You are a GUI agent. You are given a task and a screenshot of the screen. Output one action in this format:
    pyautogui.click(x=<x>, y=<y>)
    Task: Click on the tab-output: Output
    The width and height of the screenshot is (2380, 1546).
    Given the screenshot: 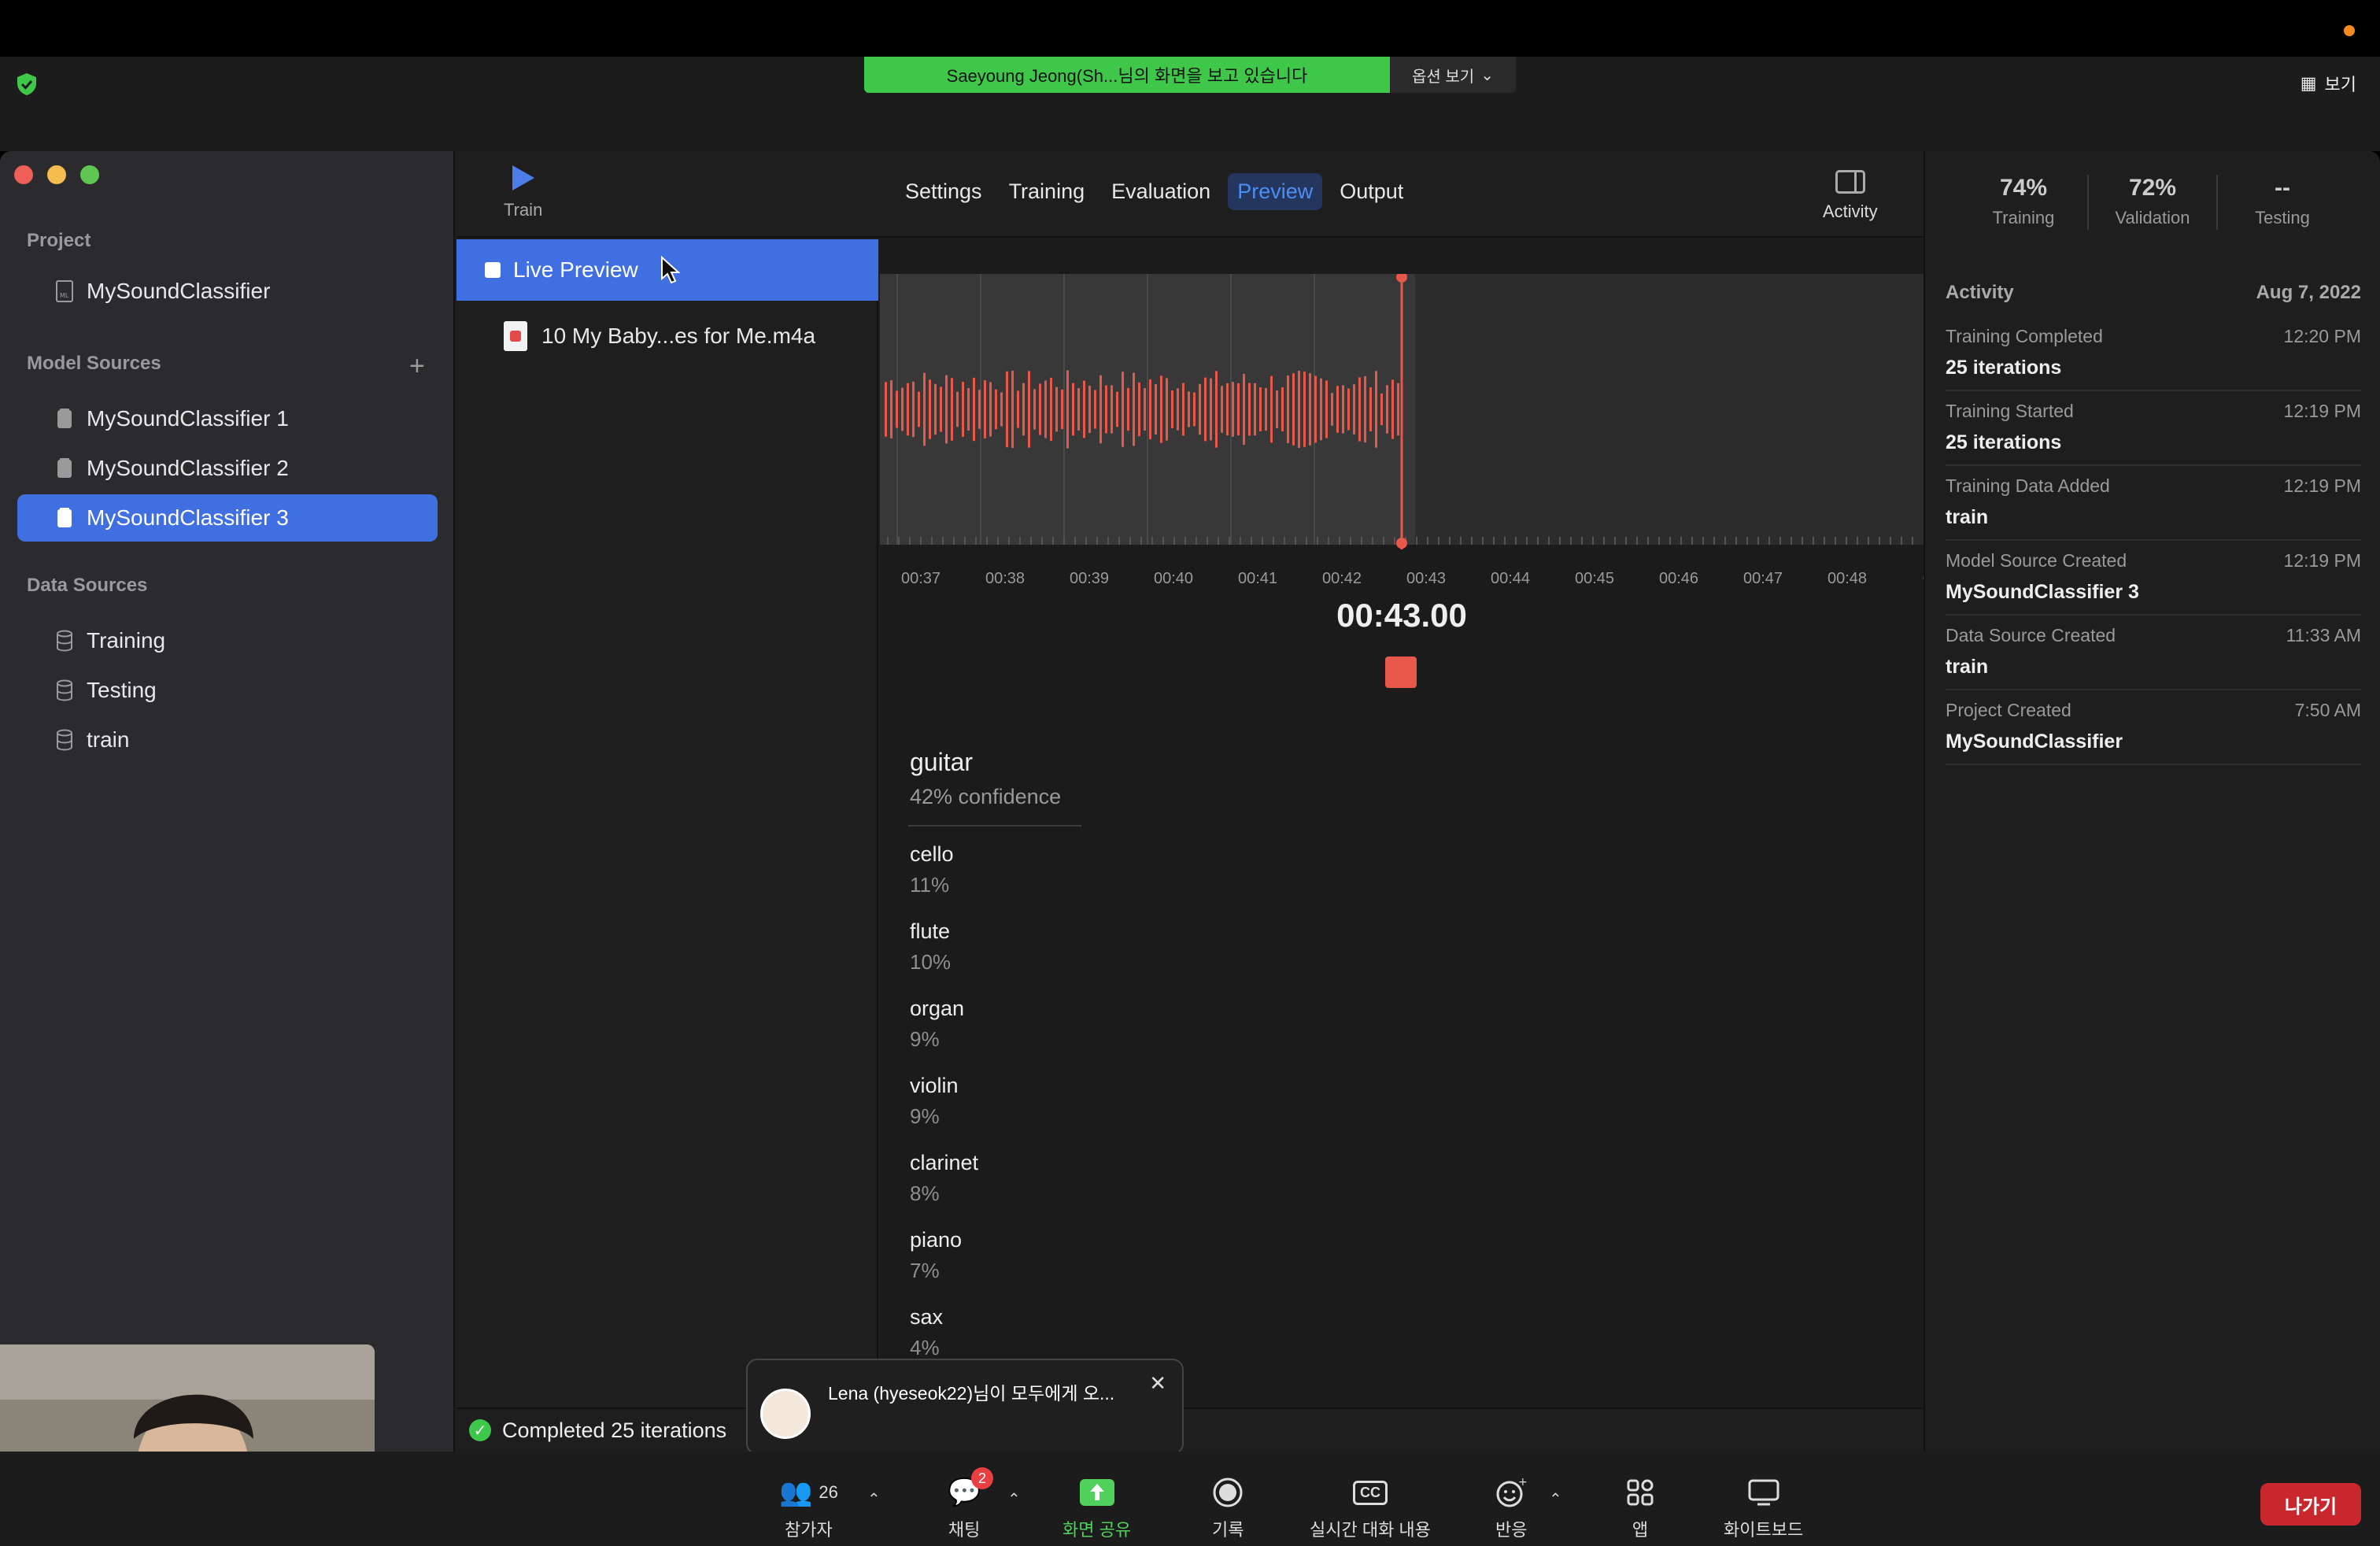 What is the action you would take?
    pyautogui.click(x=1371, y=191)
    